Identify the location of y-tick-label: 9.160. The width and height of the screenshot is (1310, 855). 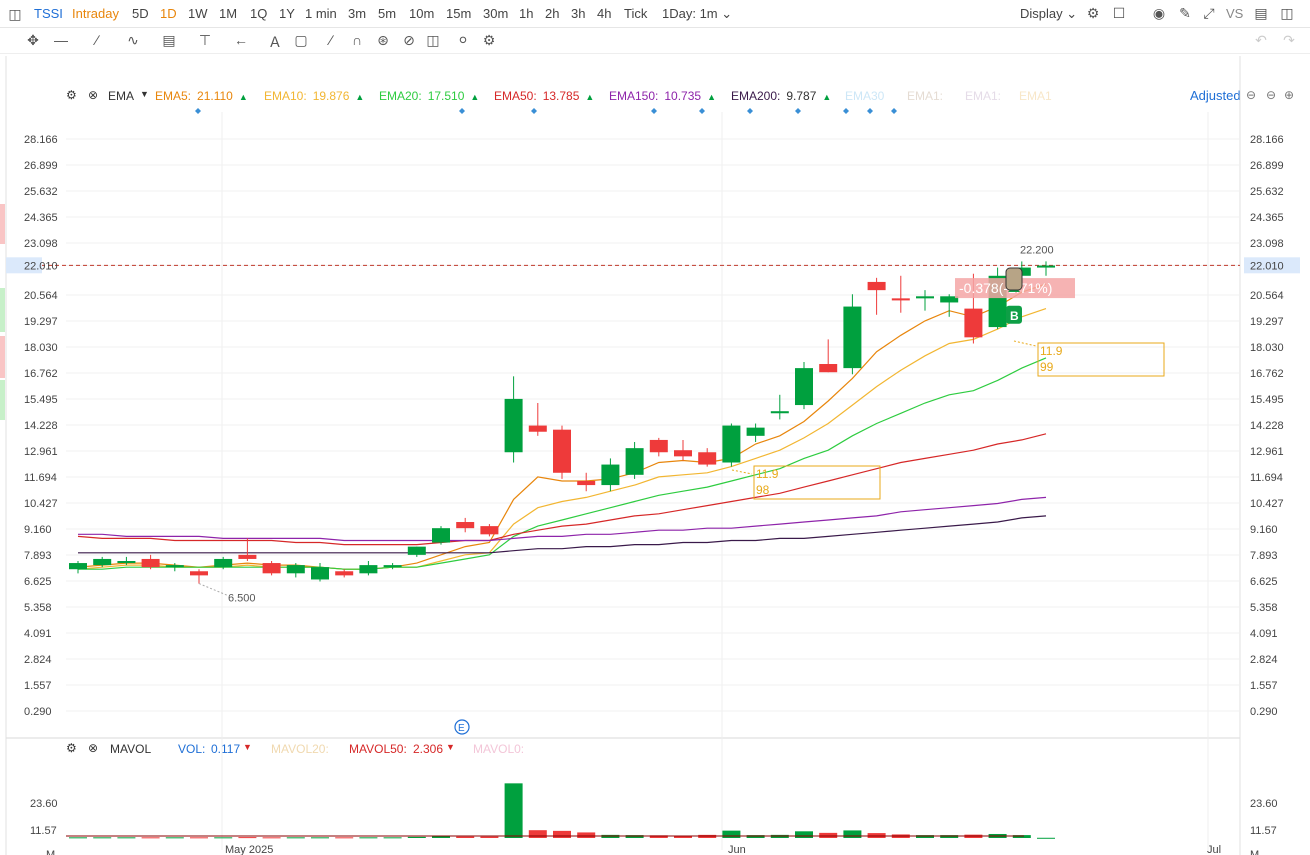
(1264, 530).